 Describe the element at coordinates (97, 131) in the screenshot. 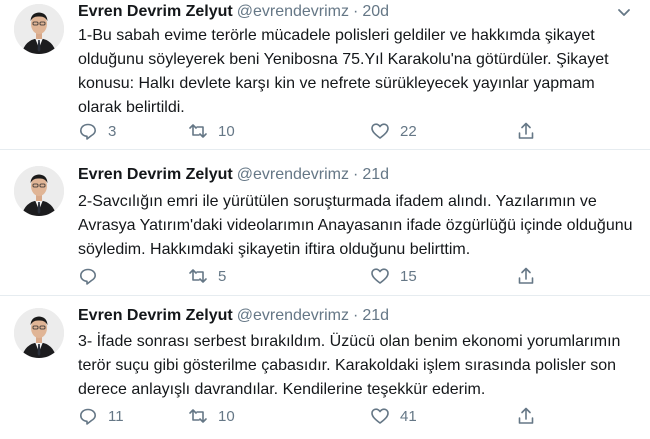

I see `reply-button: 3` at that location.